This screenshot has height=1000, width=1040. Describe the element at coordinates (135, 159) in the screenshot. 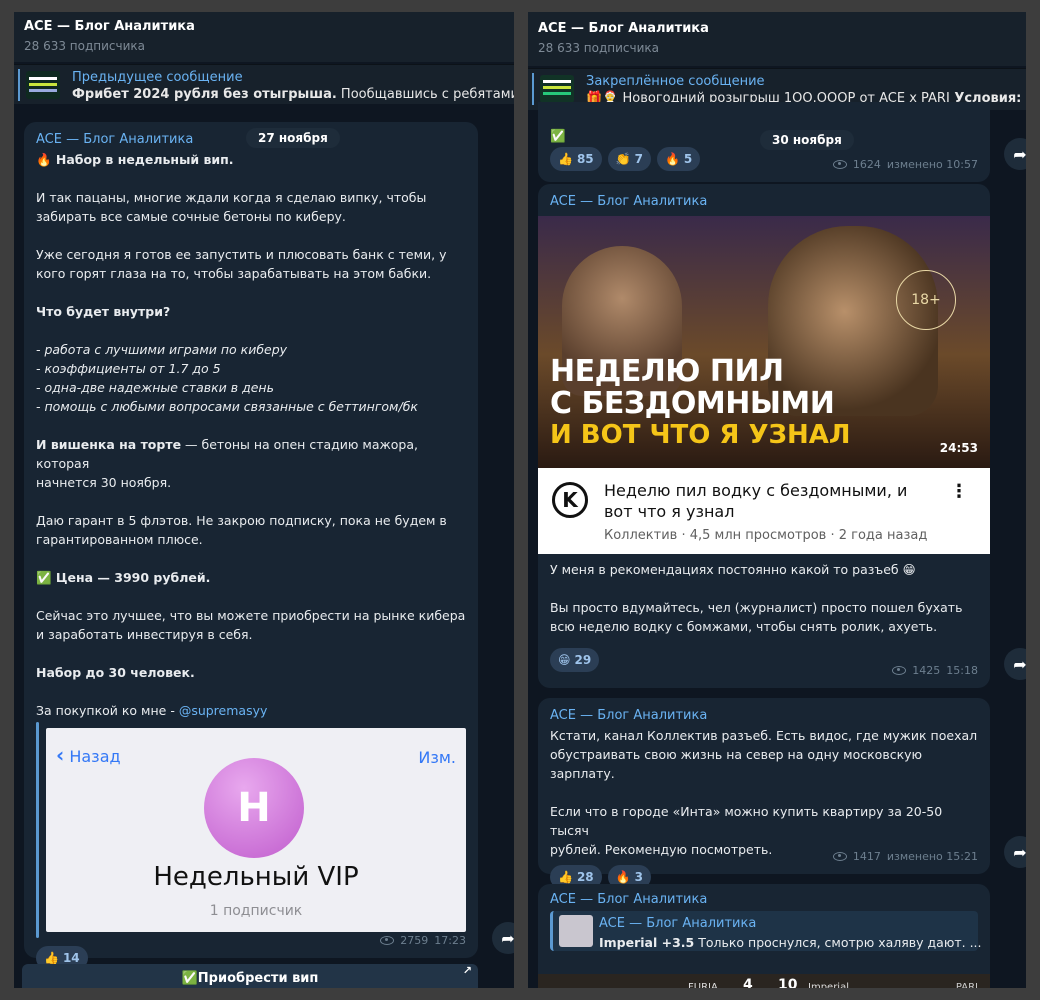

I see `message-heading: 🔥 Набор в недельный вип.` at that location.